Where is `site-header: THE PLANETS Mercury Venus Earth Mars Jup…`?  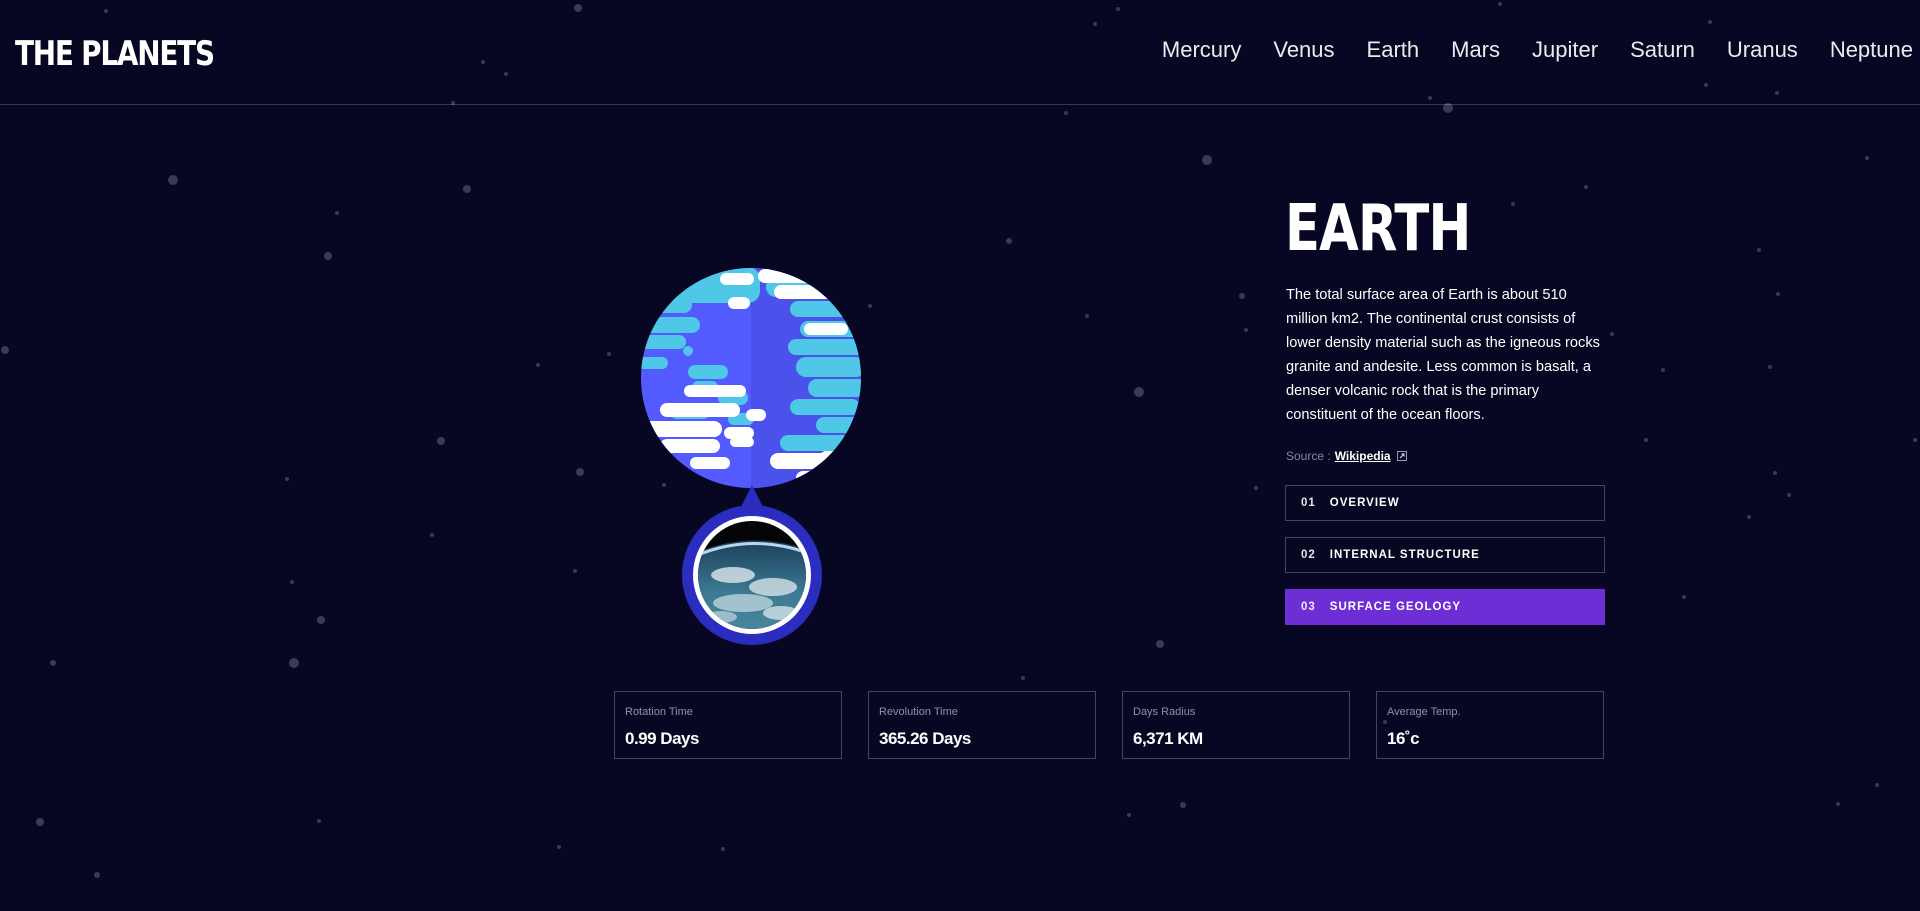
site-header: THE PLANETS Mercury Venus Earth Mars Jup… is located at coordinates (960, 52).